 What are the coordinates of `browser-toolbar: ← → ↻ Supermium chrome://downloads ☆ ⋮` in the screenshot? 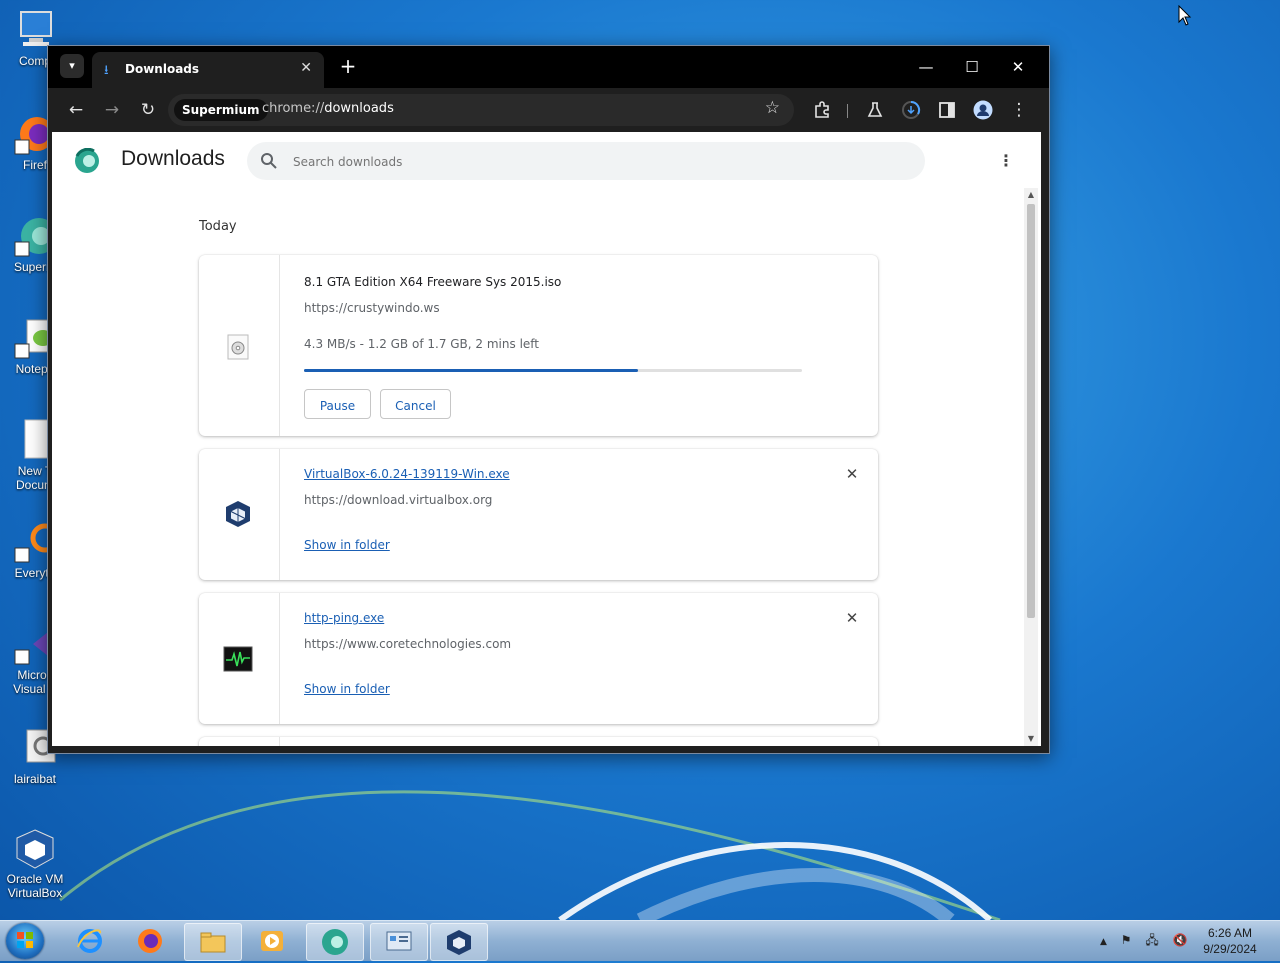 It's located at (548, 110).